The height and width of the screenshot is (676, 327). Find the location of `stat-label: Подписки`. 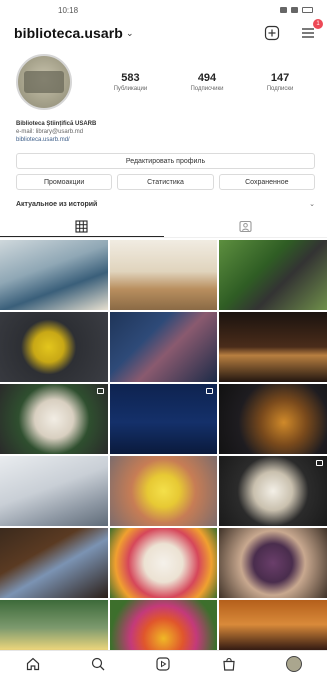

stat-label: Подписки is located at coordinates (280, 89).